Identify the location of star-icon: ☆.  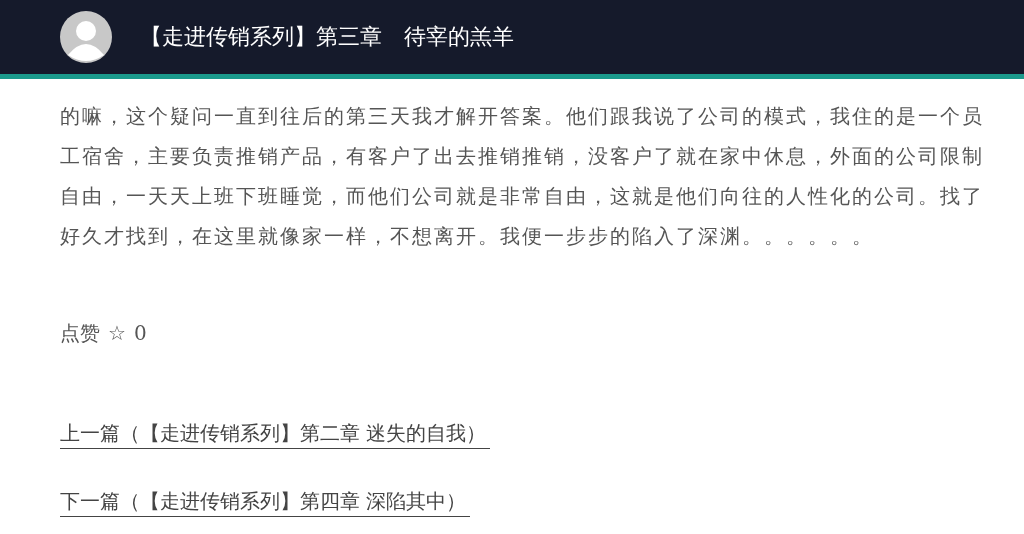
(117, 333).